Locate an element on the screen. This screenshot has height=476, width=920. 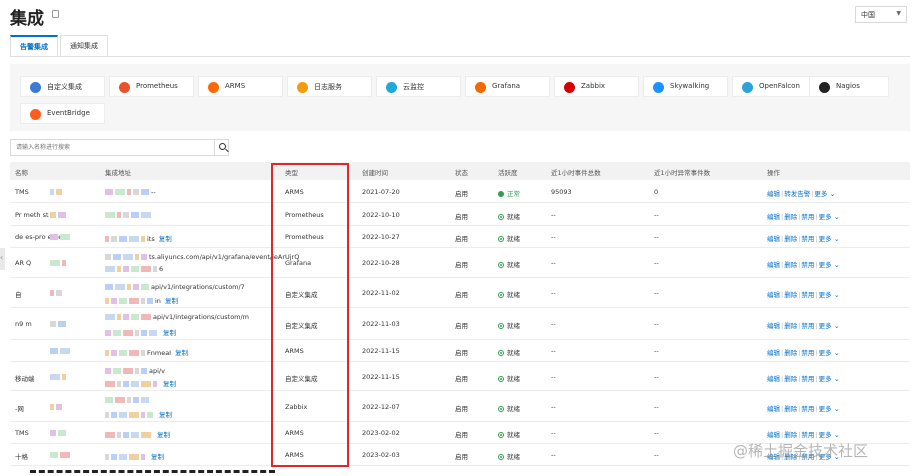
integration-name: 十格 is located at coordinates (21, 456).